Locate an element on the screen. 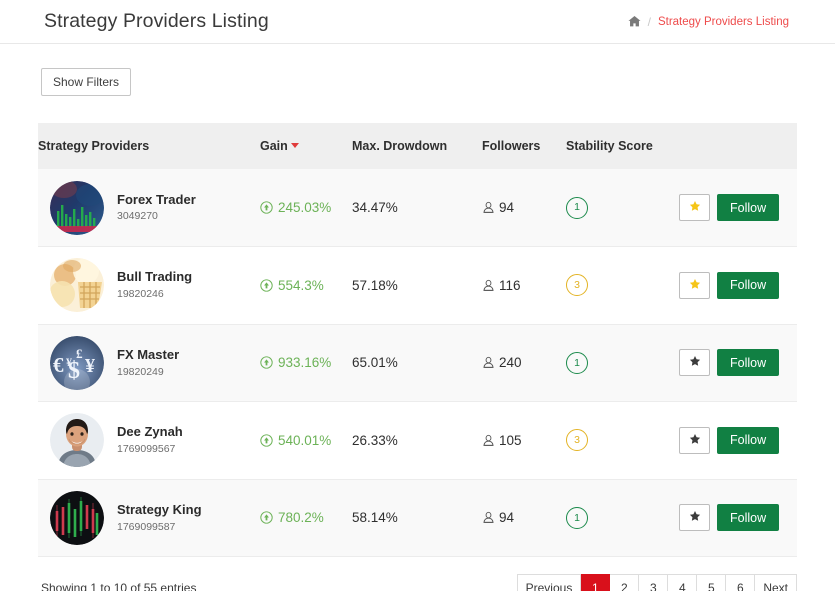 The image size is (835, 591). breadcrumb-current: Strategy Providers Listing is located at coordinates (723, 22).